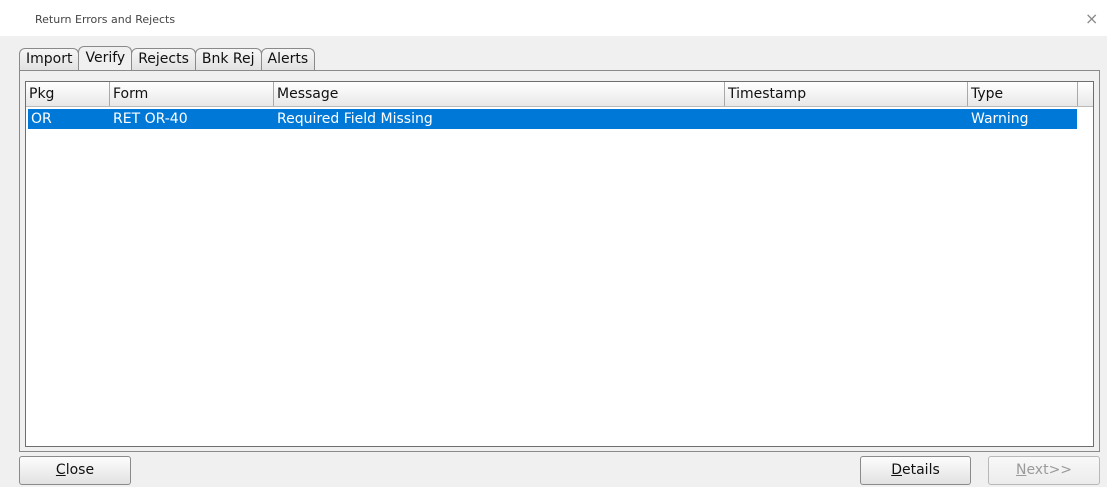 This screenshot has height=487, width=1107. I want to click on cell-form: RET OR-40, so click(150, 119).